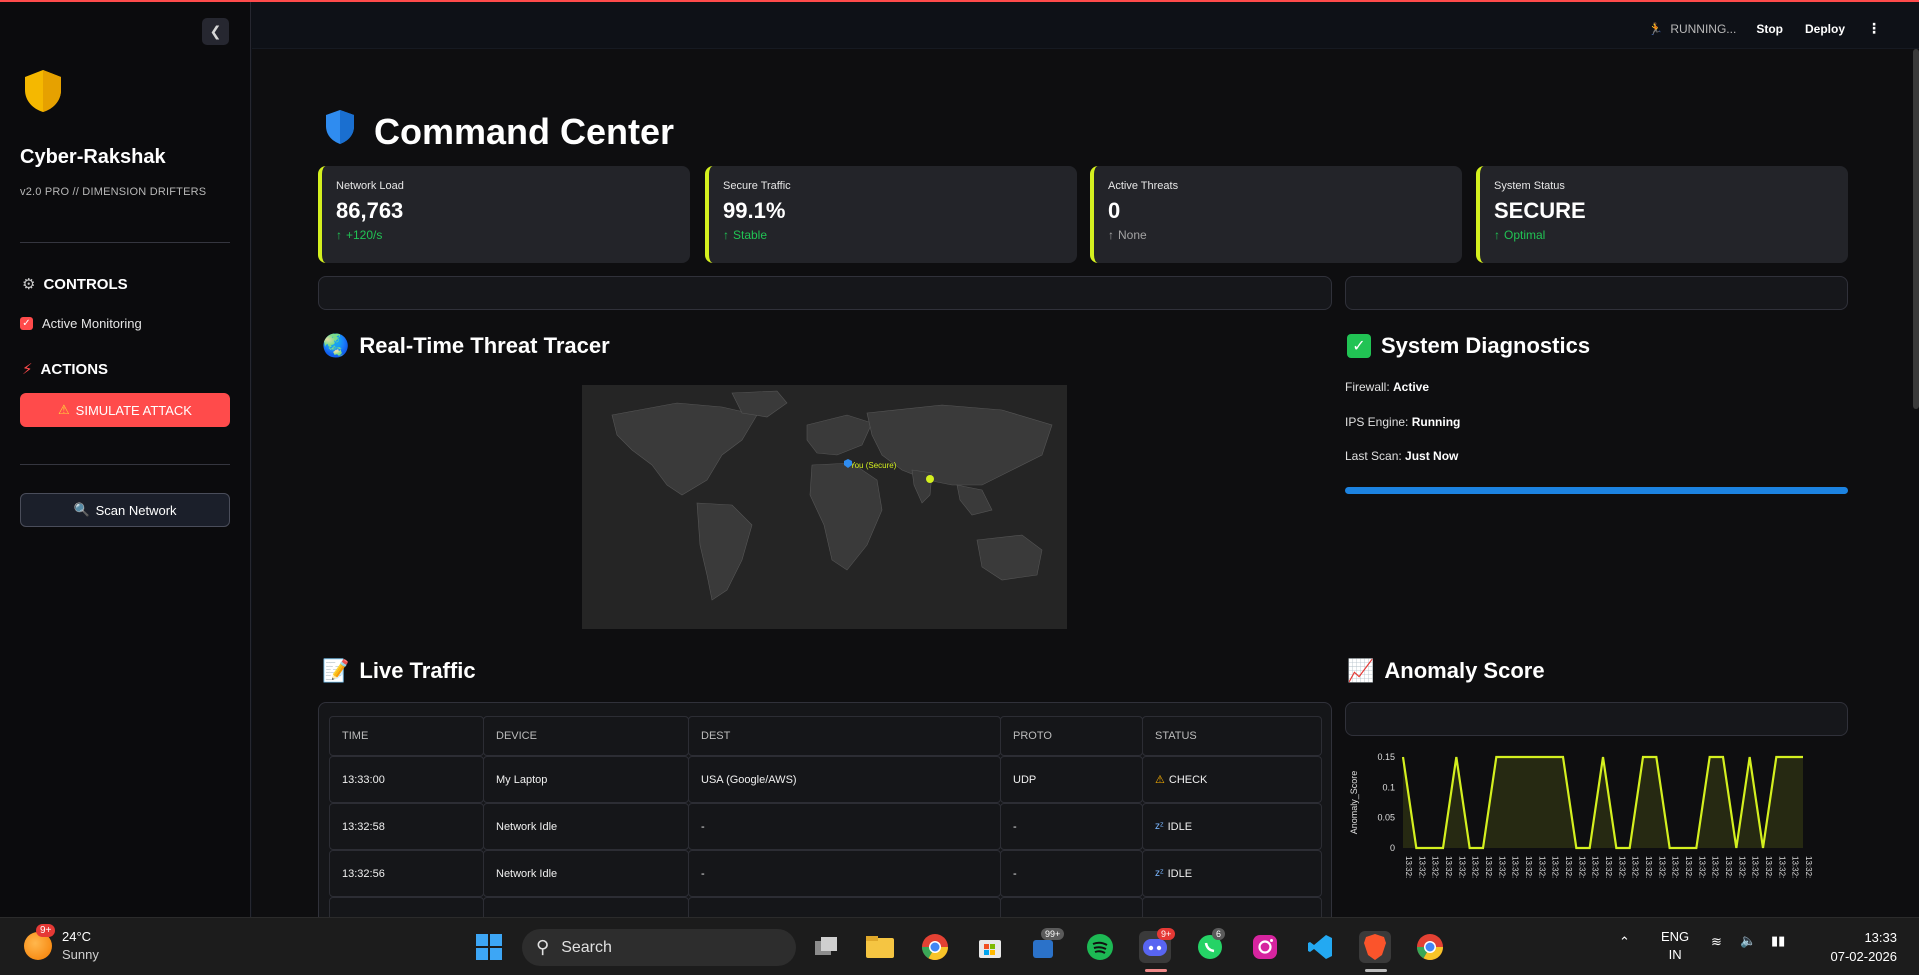 This screenshot has height=975, width=1919. What do you see at coordinates (1748, 941) in the screenshot?
I see `volume-icon: 🔈` at bounding box center [1748, 941].